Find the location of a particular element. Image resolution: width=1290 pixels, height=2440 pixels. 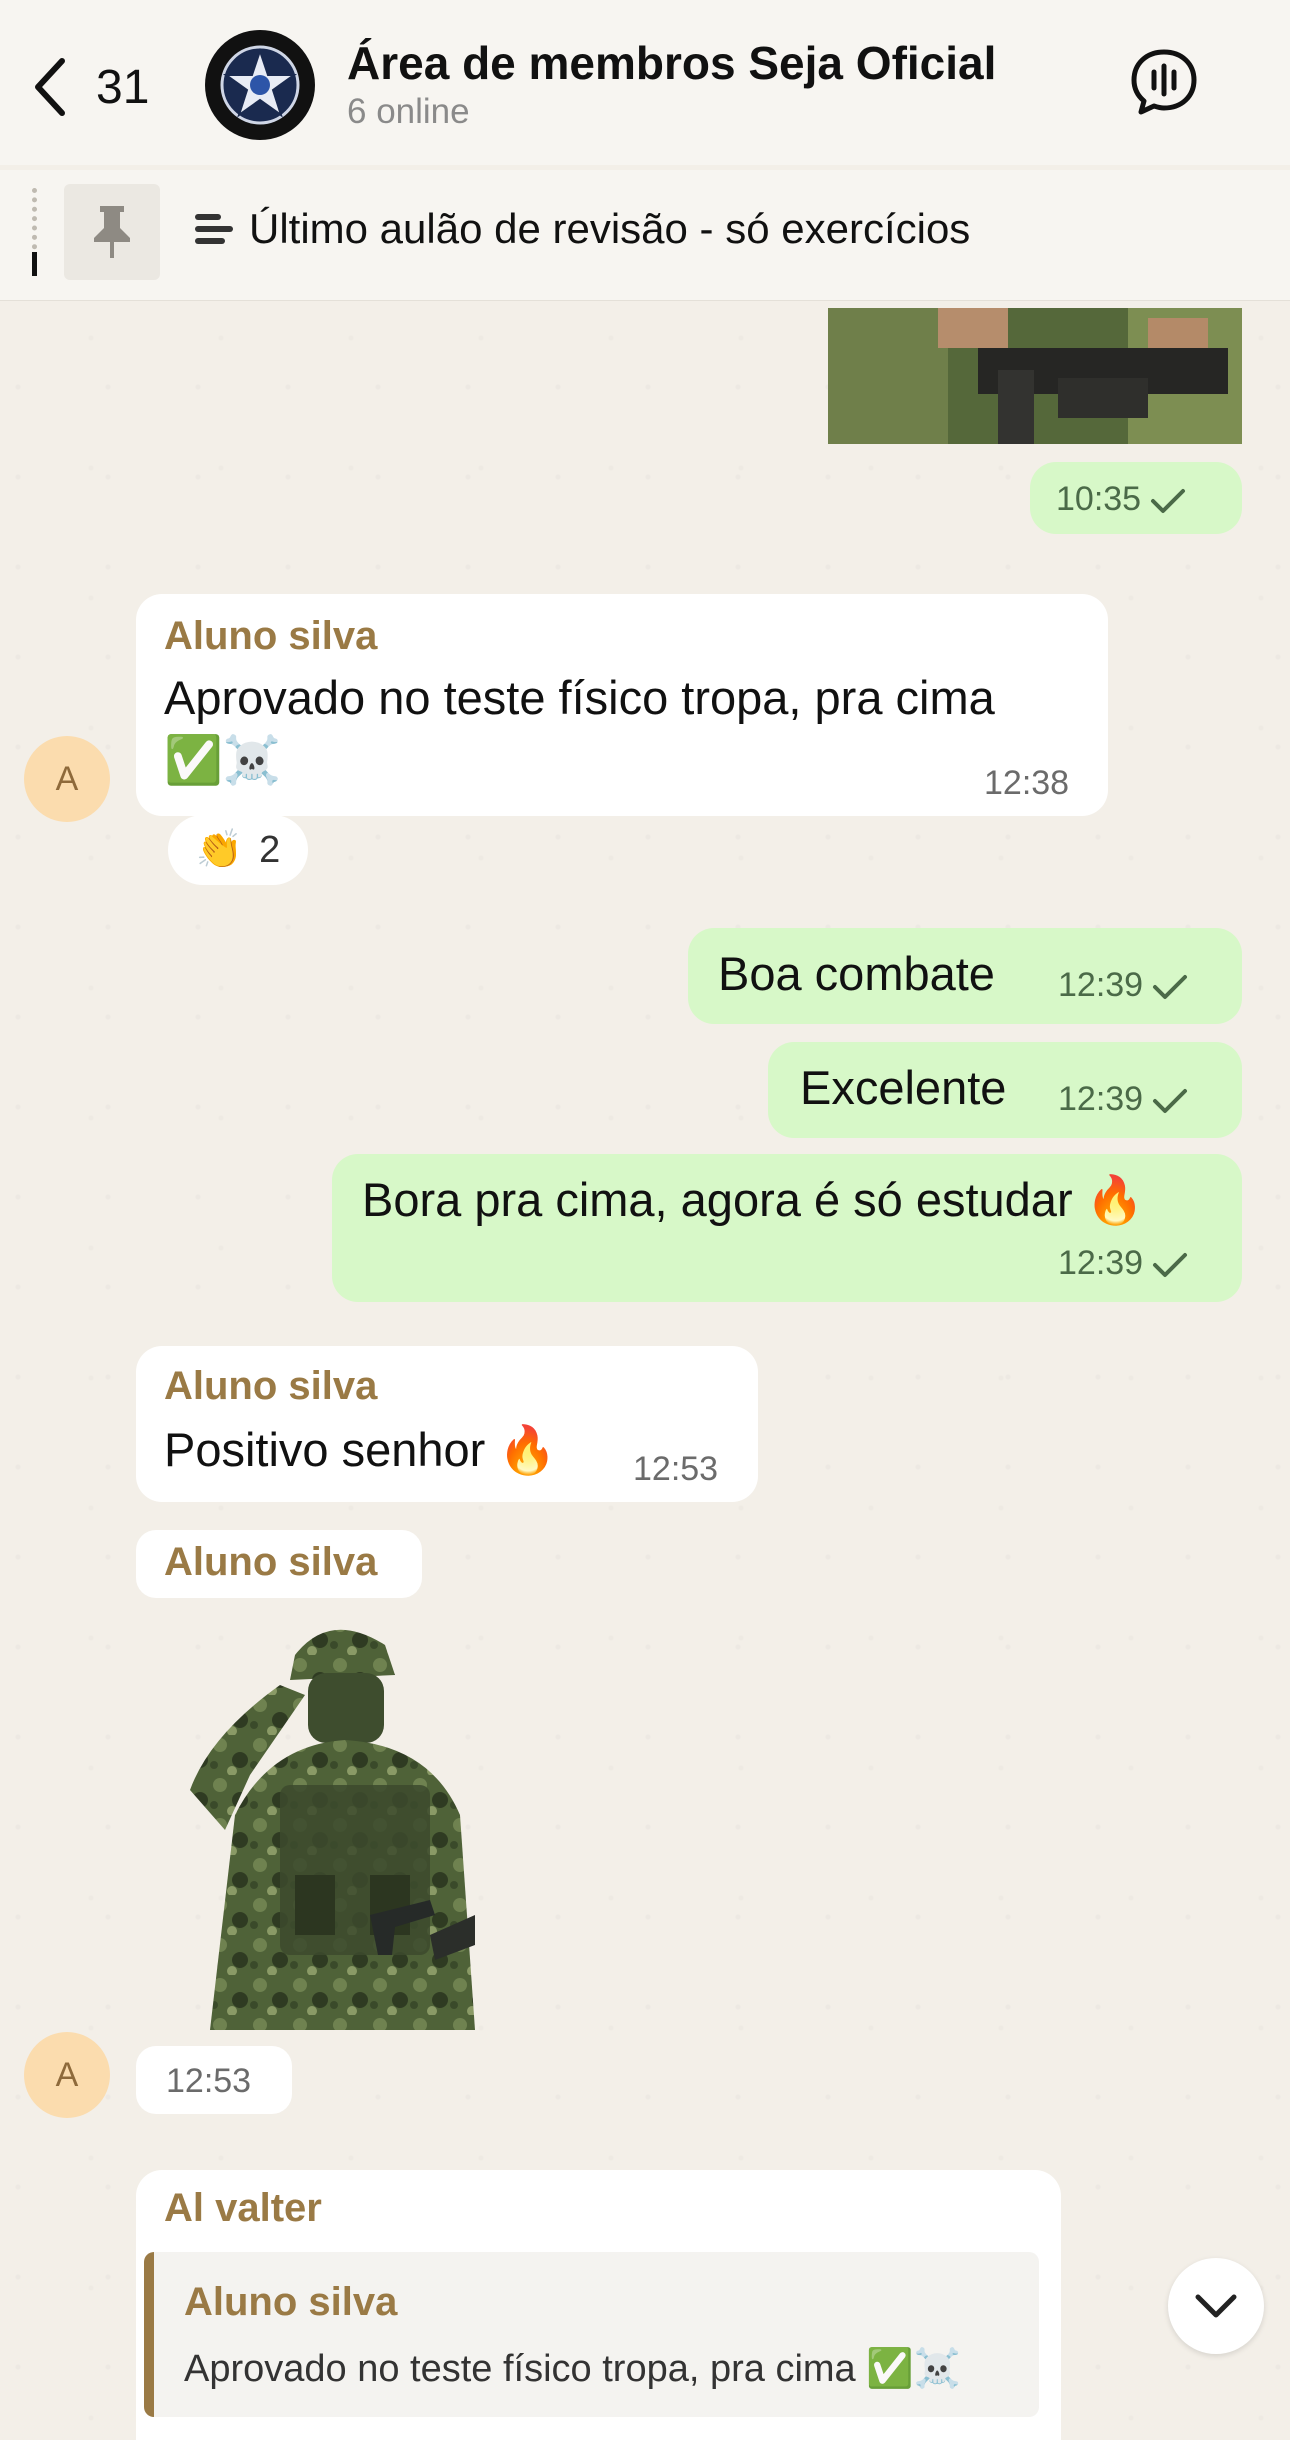

back-button: 31 is located at coordinates (100, 87).